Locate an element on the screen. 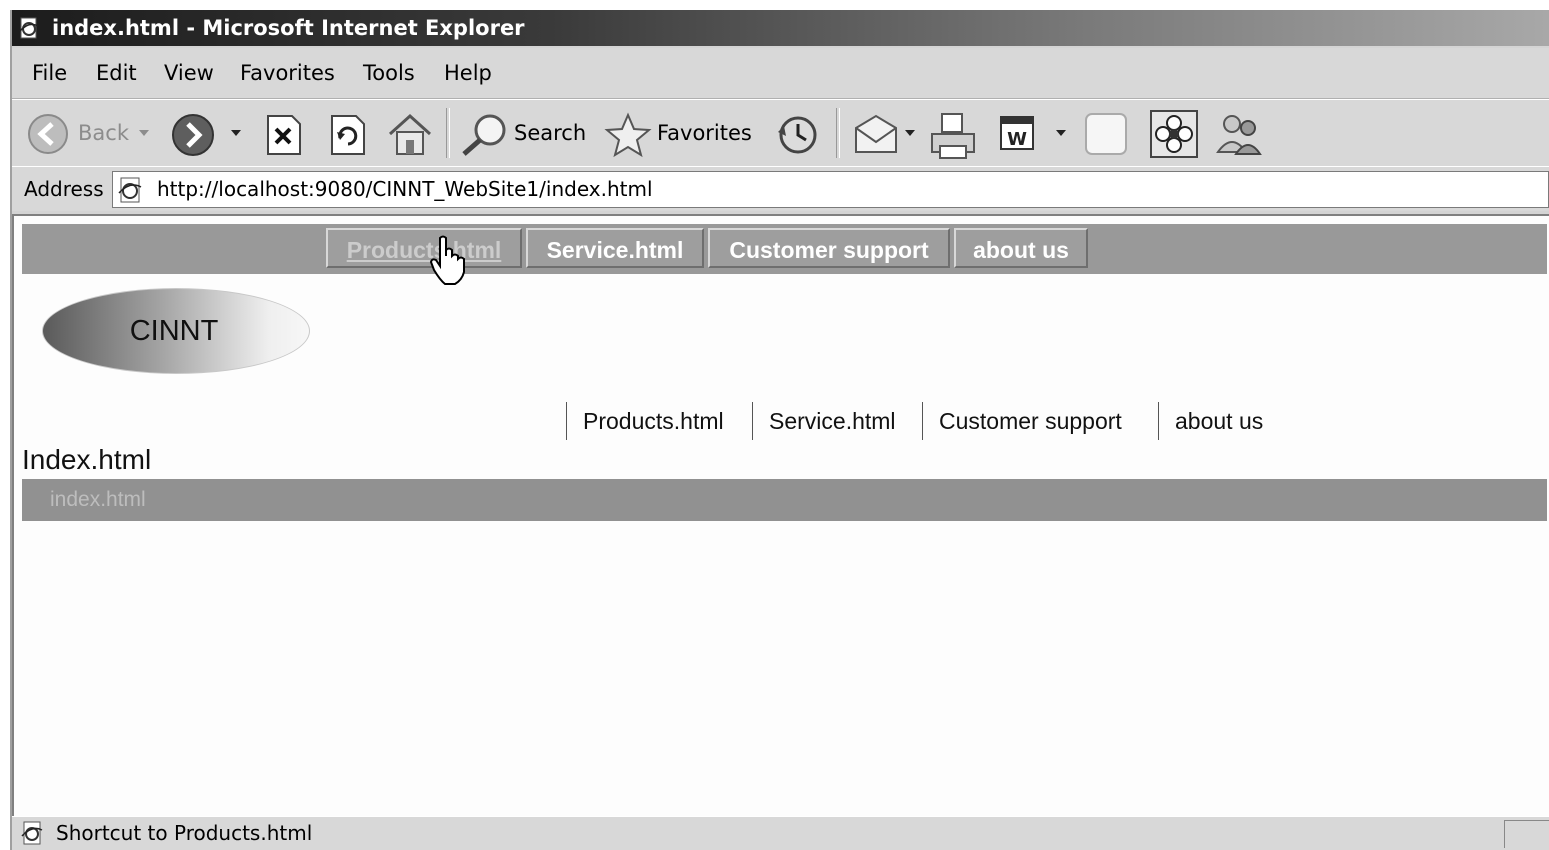  discuss-icon is located at coordinates (1107, 135).